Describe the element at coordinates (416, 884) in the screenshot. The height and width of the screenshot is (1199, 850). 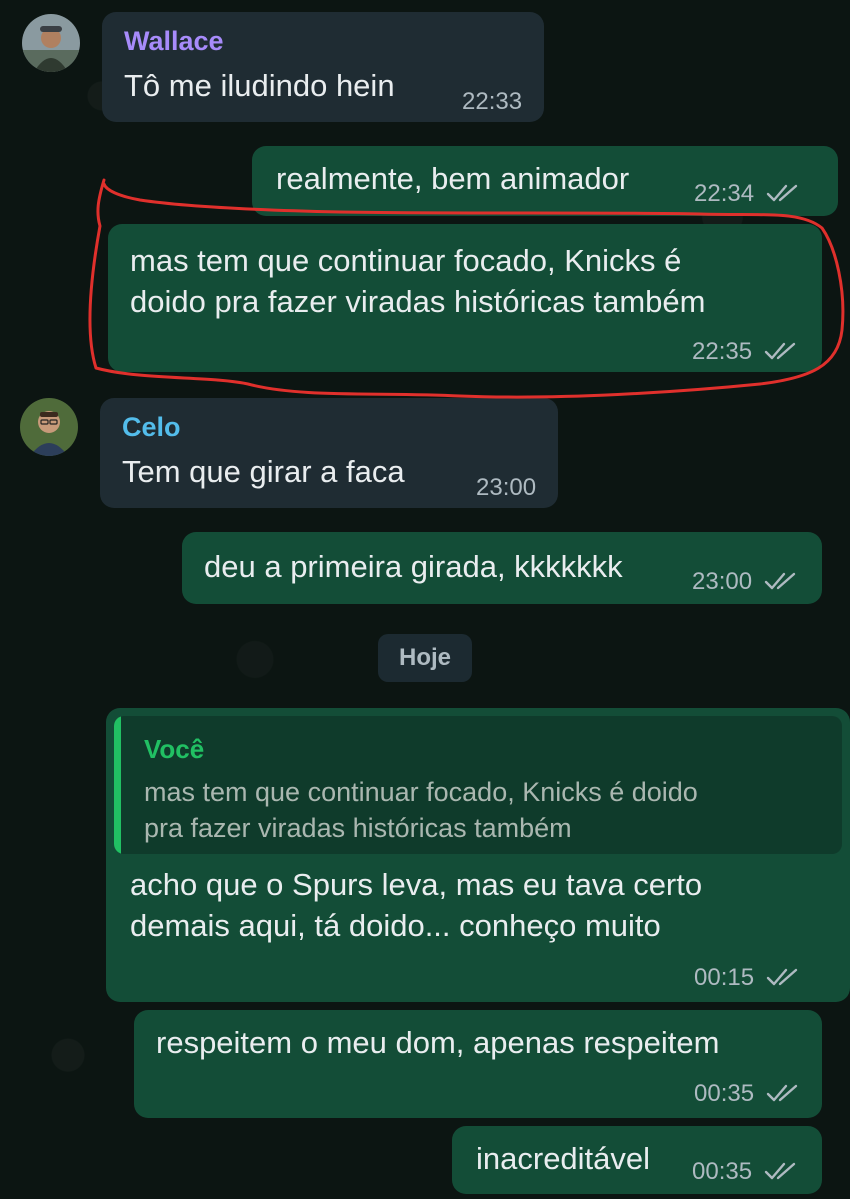
I see `message-text-line-1: acho que o Spurs leva, mas eu tava certo` at that location.